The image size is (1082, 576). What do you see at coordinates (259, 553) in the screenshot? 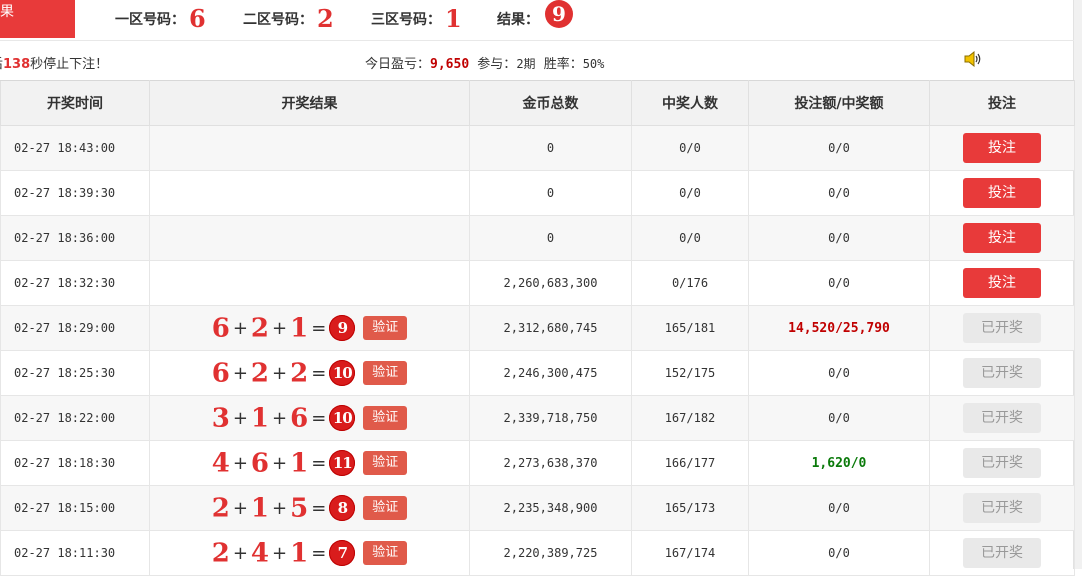
I see `result-digit-b: 4` at bounding box center [259, 553].